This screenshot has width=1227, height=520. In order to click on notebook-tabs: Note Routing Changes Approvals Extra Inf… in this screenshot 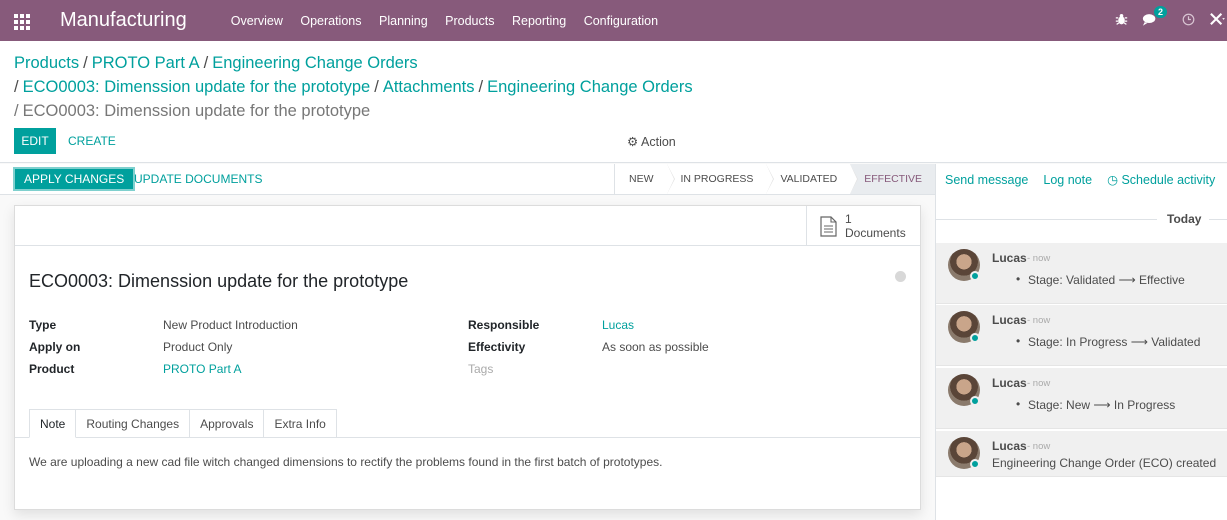, I will do `click(183, 423)`.